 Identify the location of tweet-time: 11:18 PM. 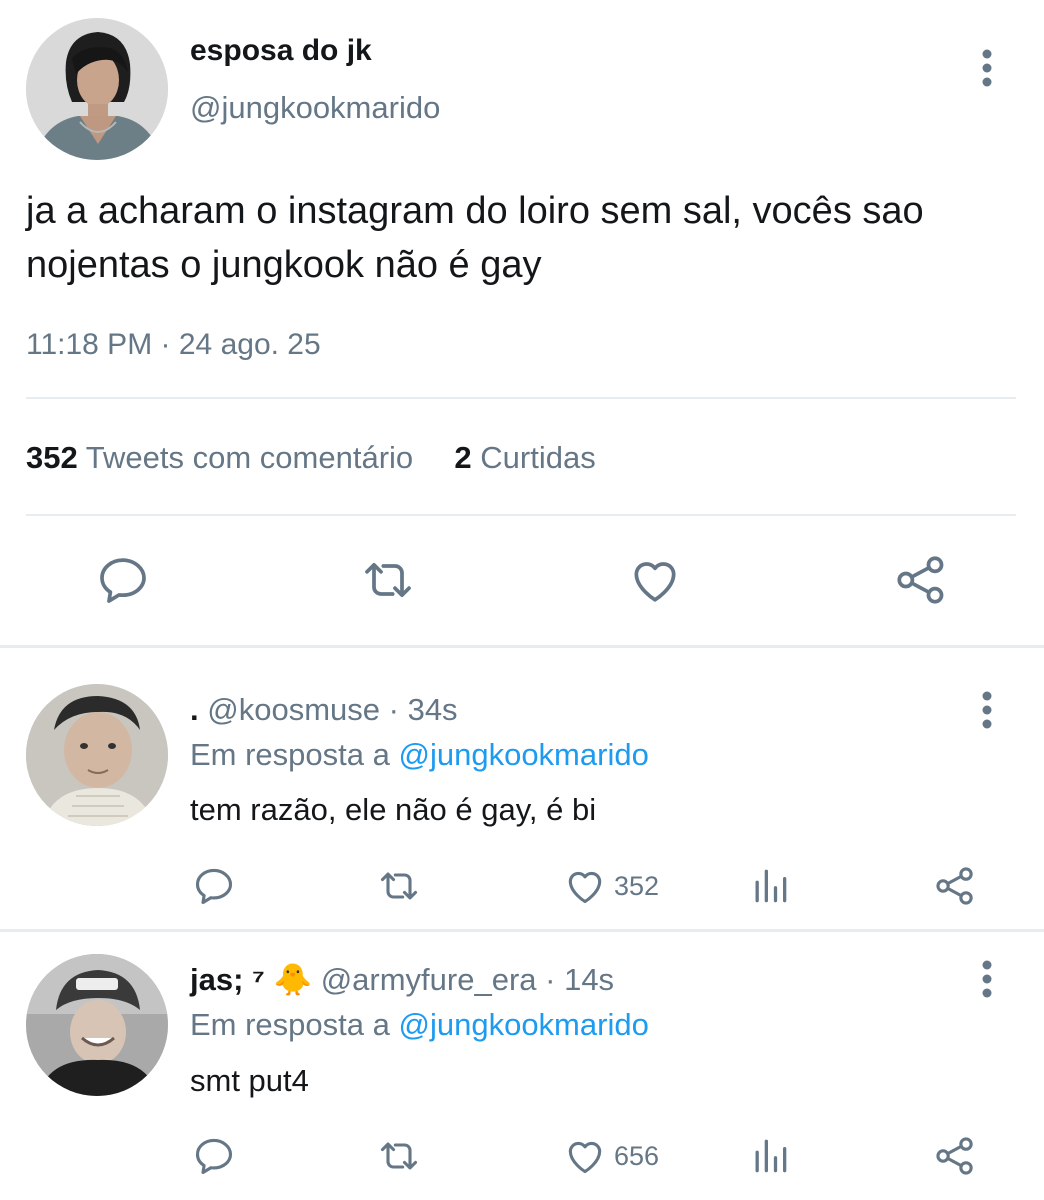
(89, 344).